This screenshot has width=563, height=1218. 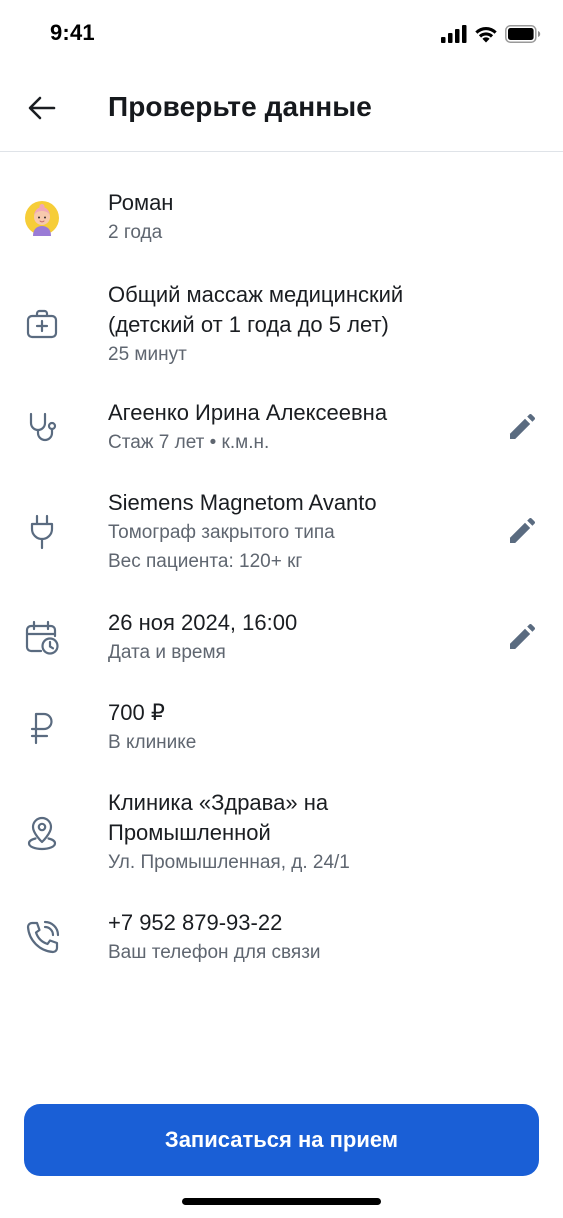 I want to click on equipment-icon-wrap, so click(x=42, y=532).